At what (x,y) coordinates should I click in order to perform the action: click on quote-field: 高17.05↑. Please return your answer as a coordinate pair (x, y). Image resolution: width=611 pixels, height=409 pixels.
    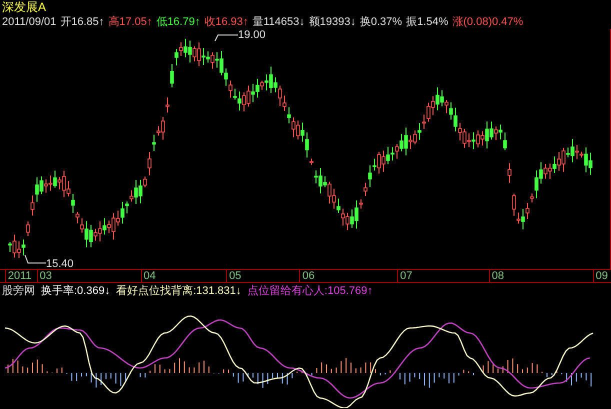
    Looking at the image, I should click on (130, 21).